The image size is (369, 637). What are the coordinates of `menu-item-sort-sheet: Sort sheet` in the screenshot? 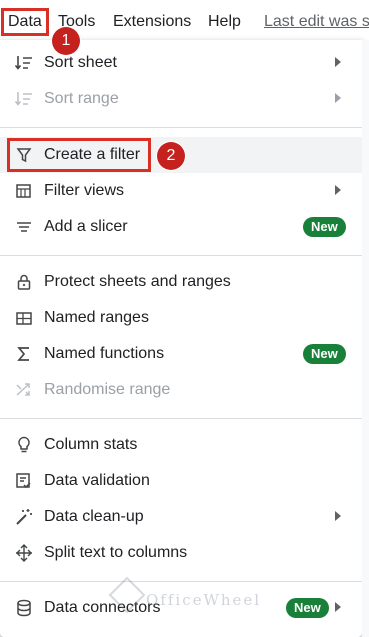 It's located at (181, 63).